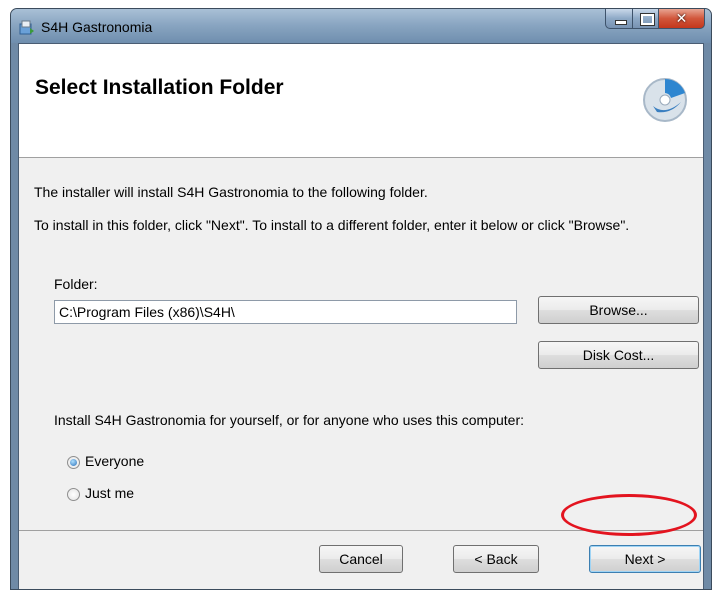 This screenshot has width=712, height=590. What do you see at coordinates (73, 494) in the screenshot?
I see `just-me-radio` at bounding box center [73, 494].